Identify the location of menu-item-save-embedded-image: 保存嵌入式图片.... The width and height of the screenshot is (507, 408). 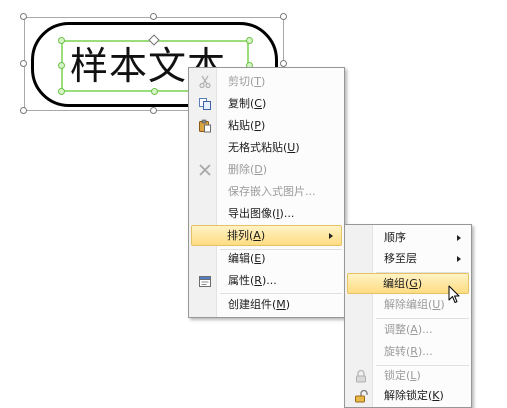
(266, 192).